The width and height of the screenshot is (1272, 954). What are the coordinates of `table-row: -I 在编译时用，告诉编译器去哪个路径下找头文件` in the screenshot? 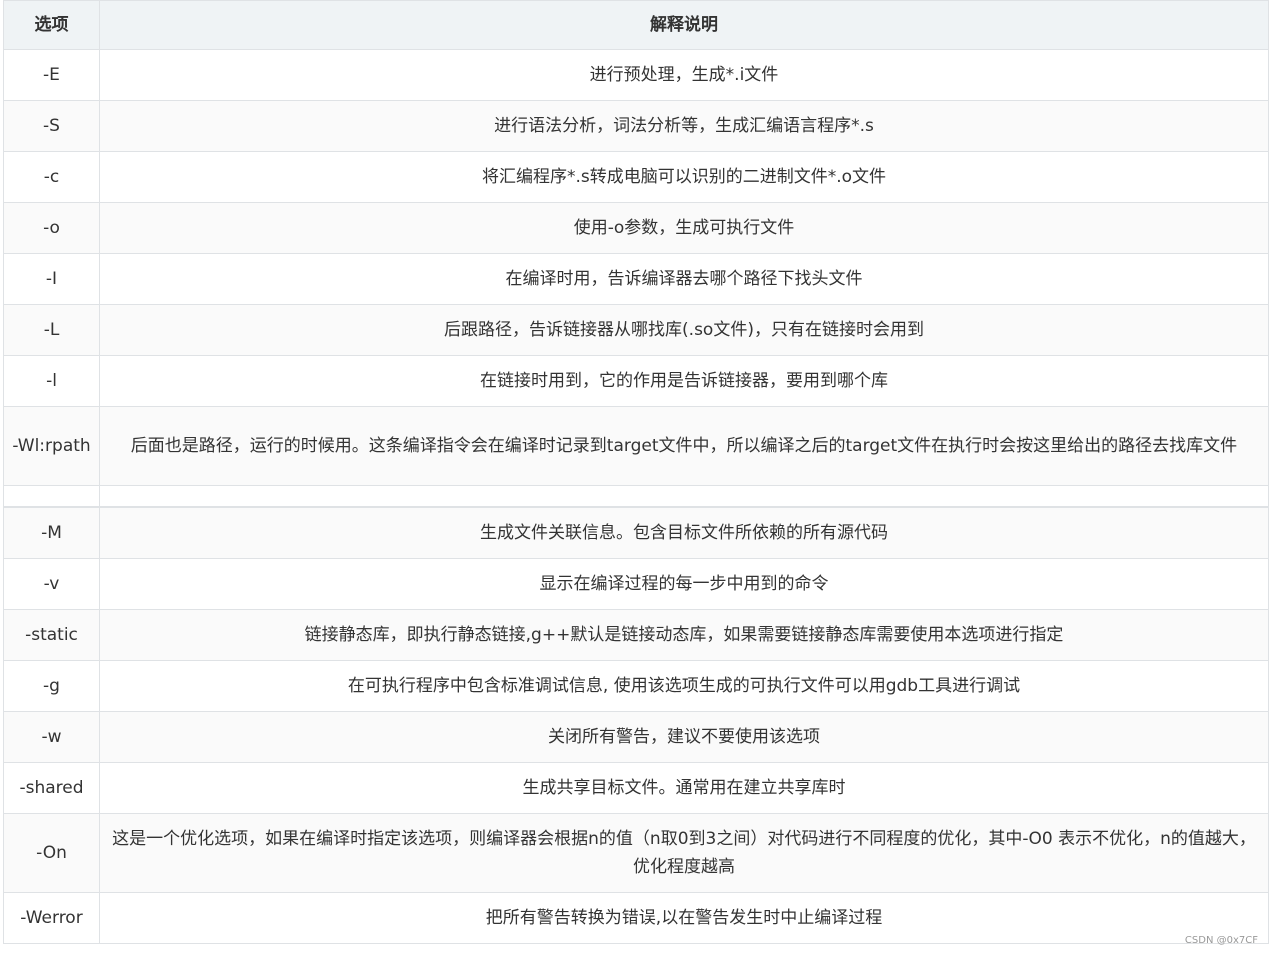 It's located at (636, 279).